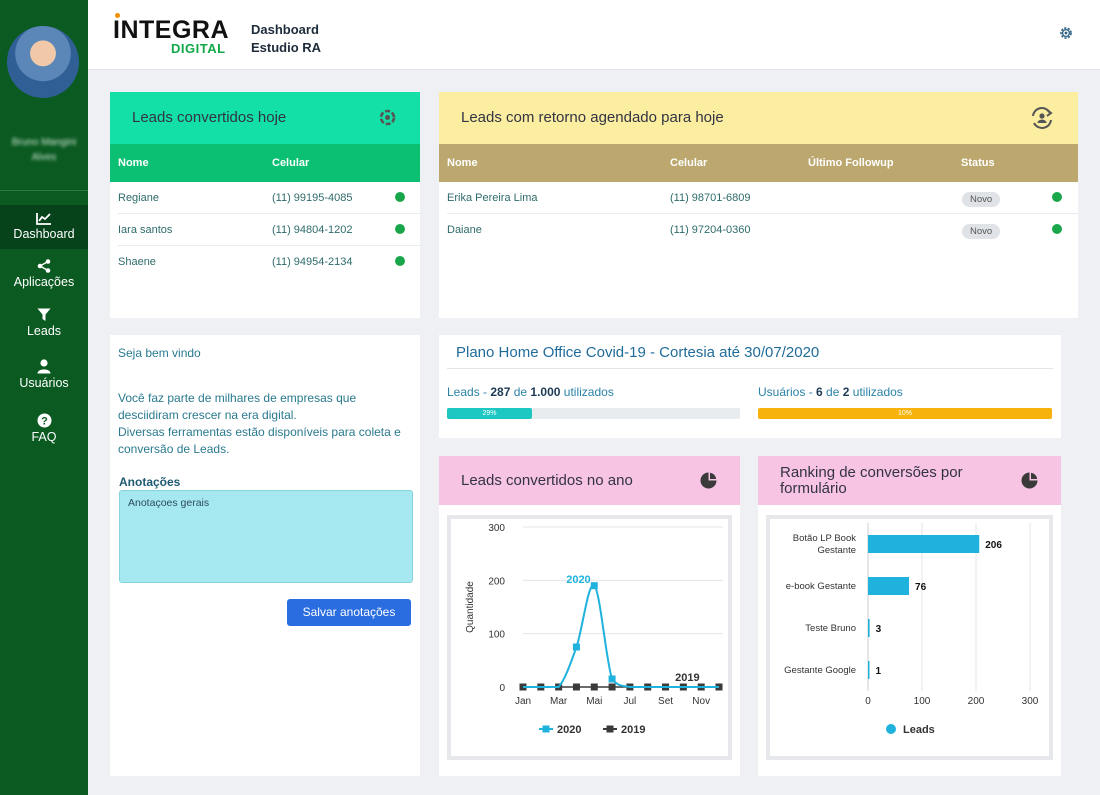  I want to click on table-row: Shaene (11) 94954-2134, so click(269, 262).